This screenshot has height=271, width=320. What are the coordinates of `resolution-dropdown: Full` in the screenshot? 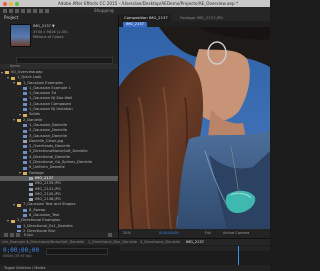 It's located at (208, 233).